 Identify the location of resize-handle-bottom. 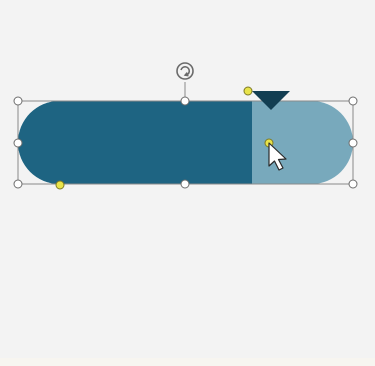
(185, 184).